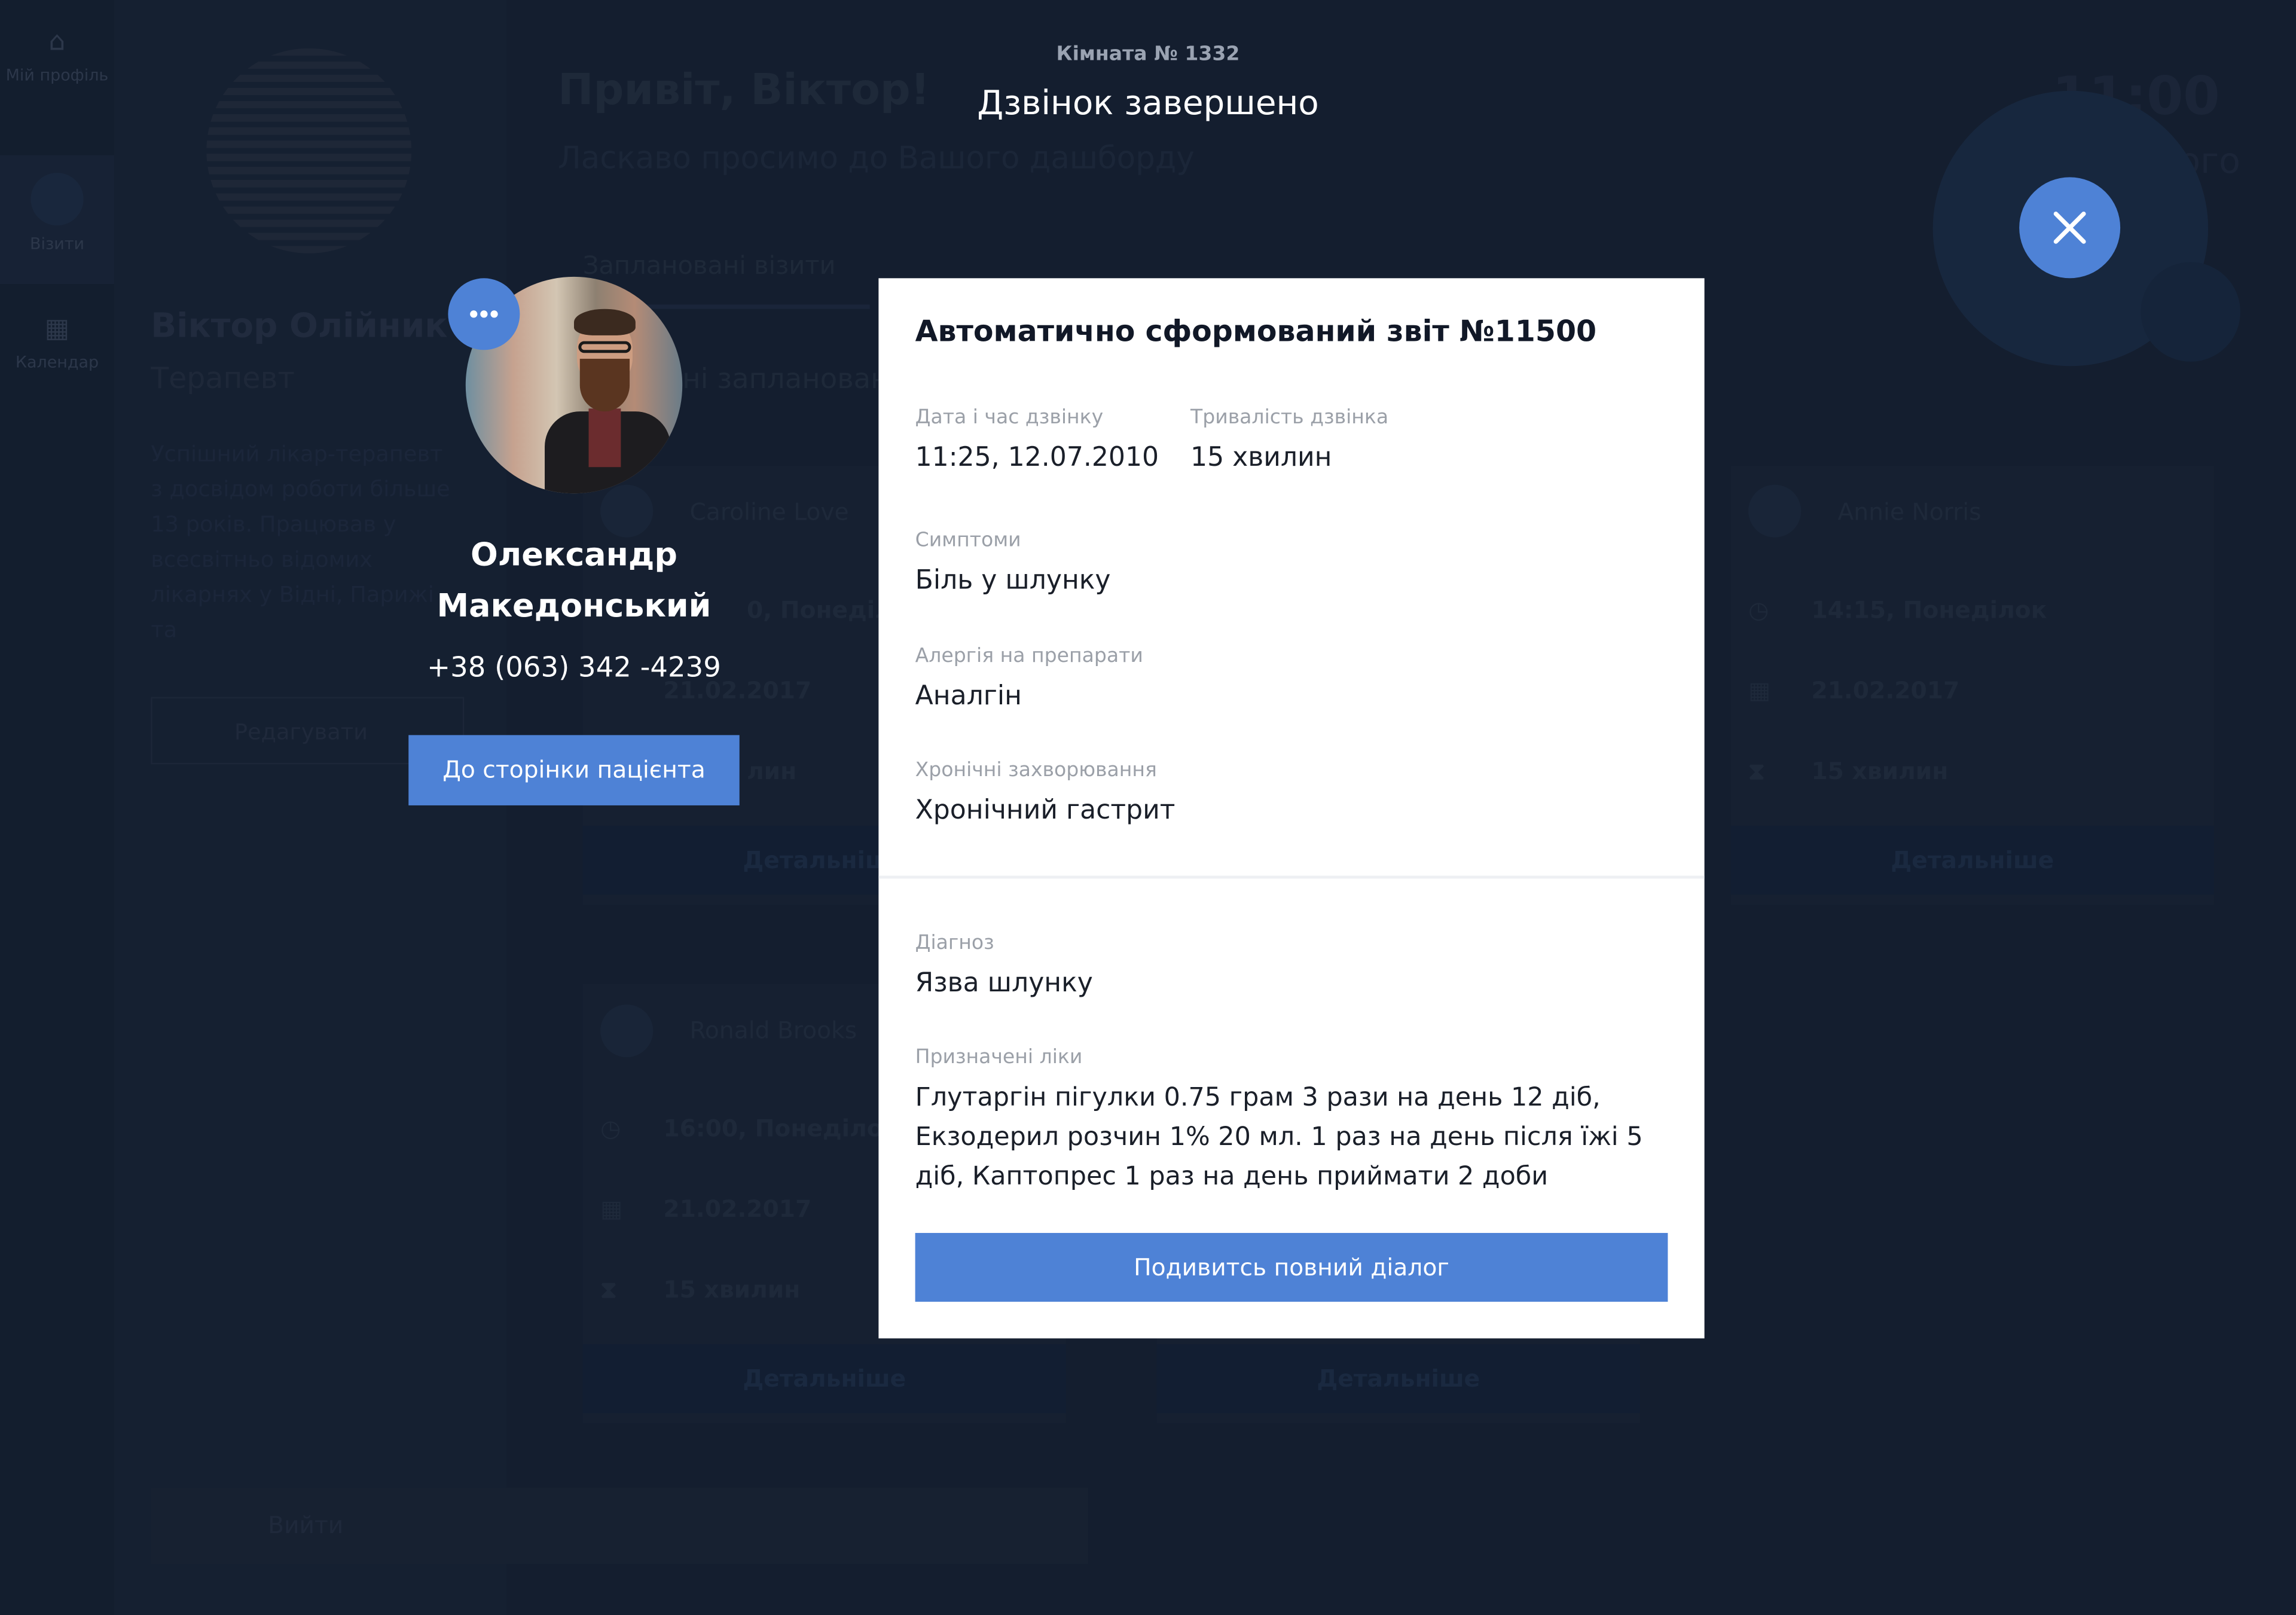  What do you see at coordinates (574, 667) in the screenshot?
I see `patient-phone: +38 (063) 342 -4239` at bounding box center [574, 667].